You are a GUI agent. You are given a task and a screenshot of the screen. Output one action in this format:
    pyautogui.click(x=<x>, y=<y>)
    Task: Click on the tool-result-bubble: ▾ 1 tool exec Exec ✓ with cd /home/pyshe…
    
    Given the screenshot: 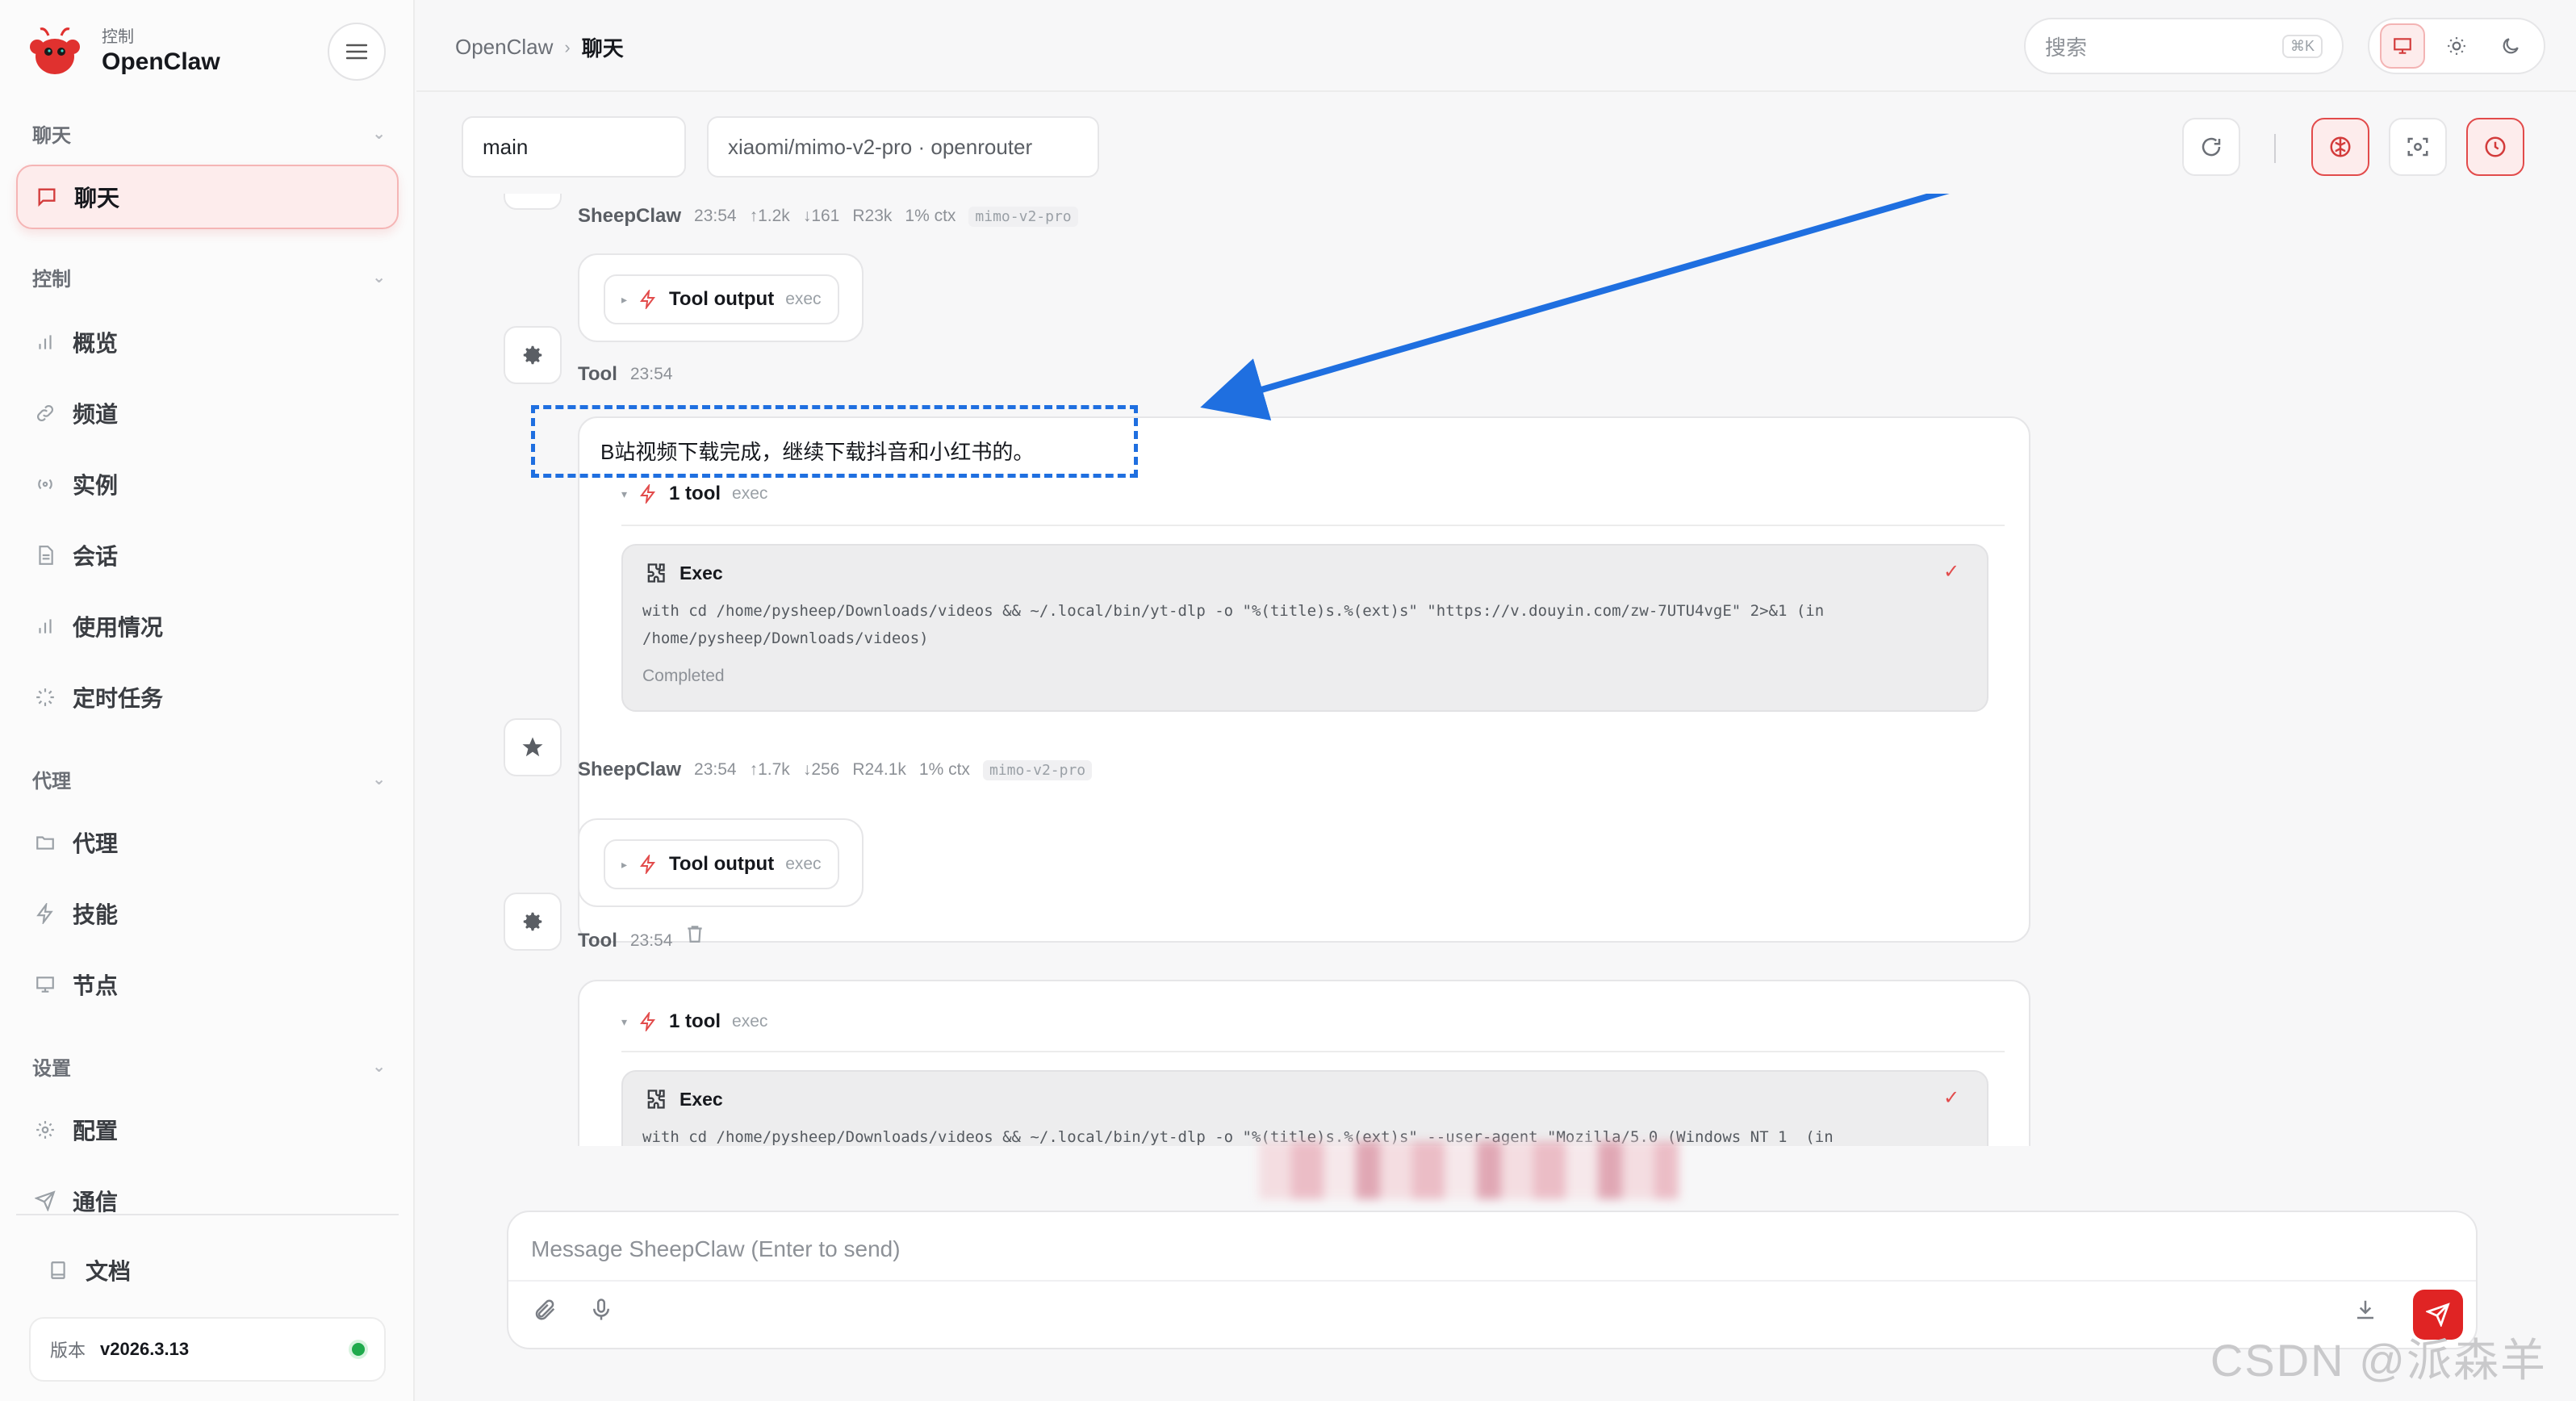 What is the action you would take?
    pyautogui.click(x=1304, y=1063)
    